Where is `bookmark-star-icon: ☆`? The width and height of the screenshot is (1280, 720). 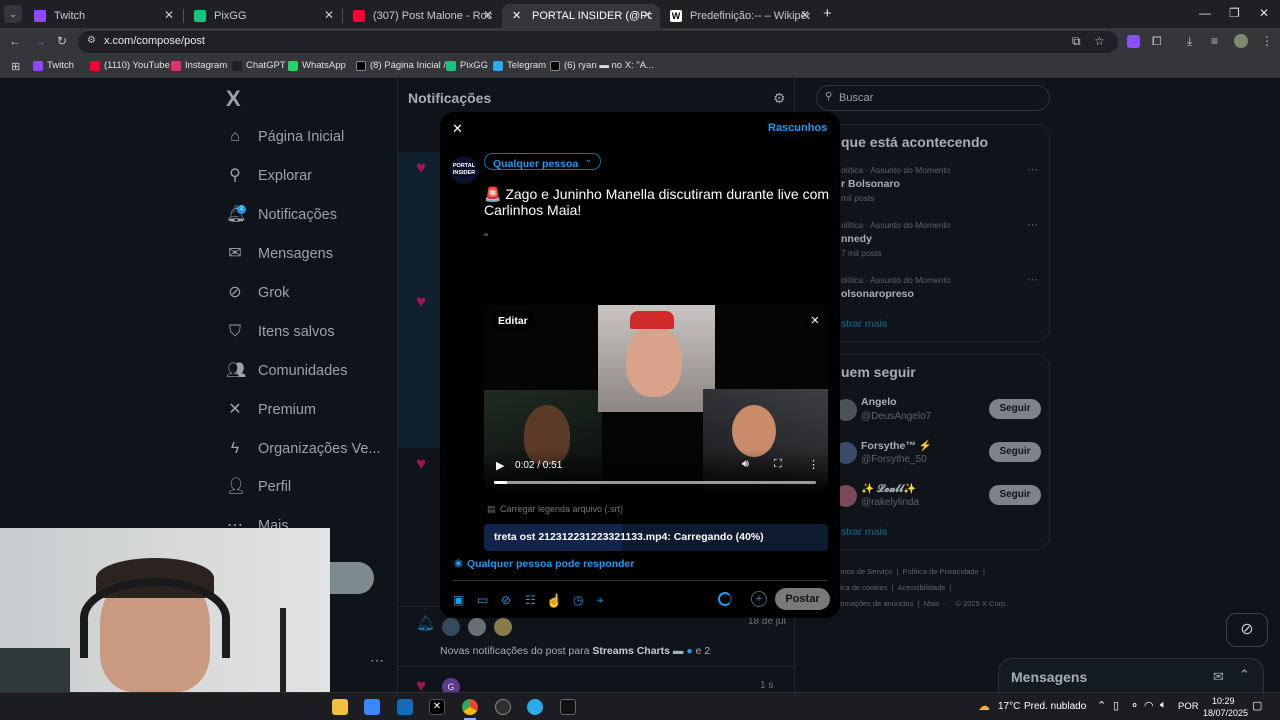
bookmark-star-icon: ☆ is located at coordinates (1099, 41).